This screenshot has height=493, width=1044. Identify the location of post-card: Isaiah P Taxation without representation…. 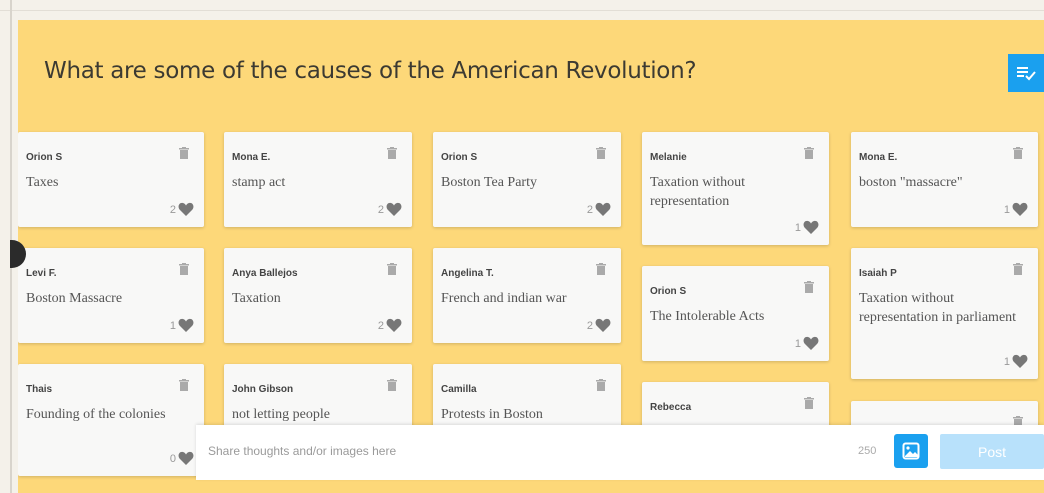
(944, 313).